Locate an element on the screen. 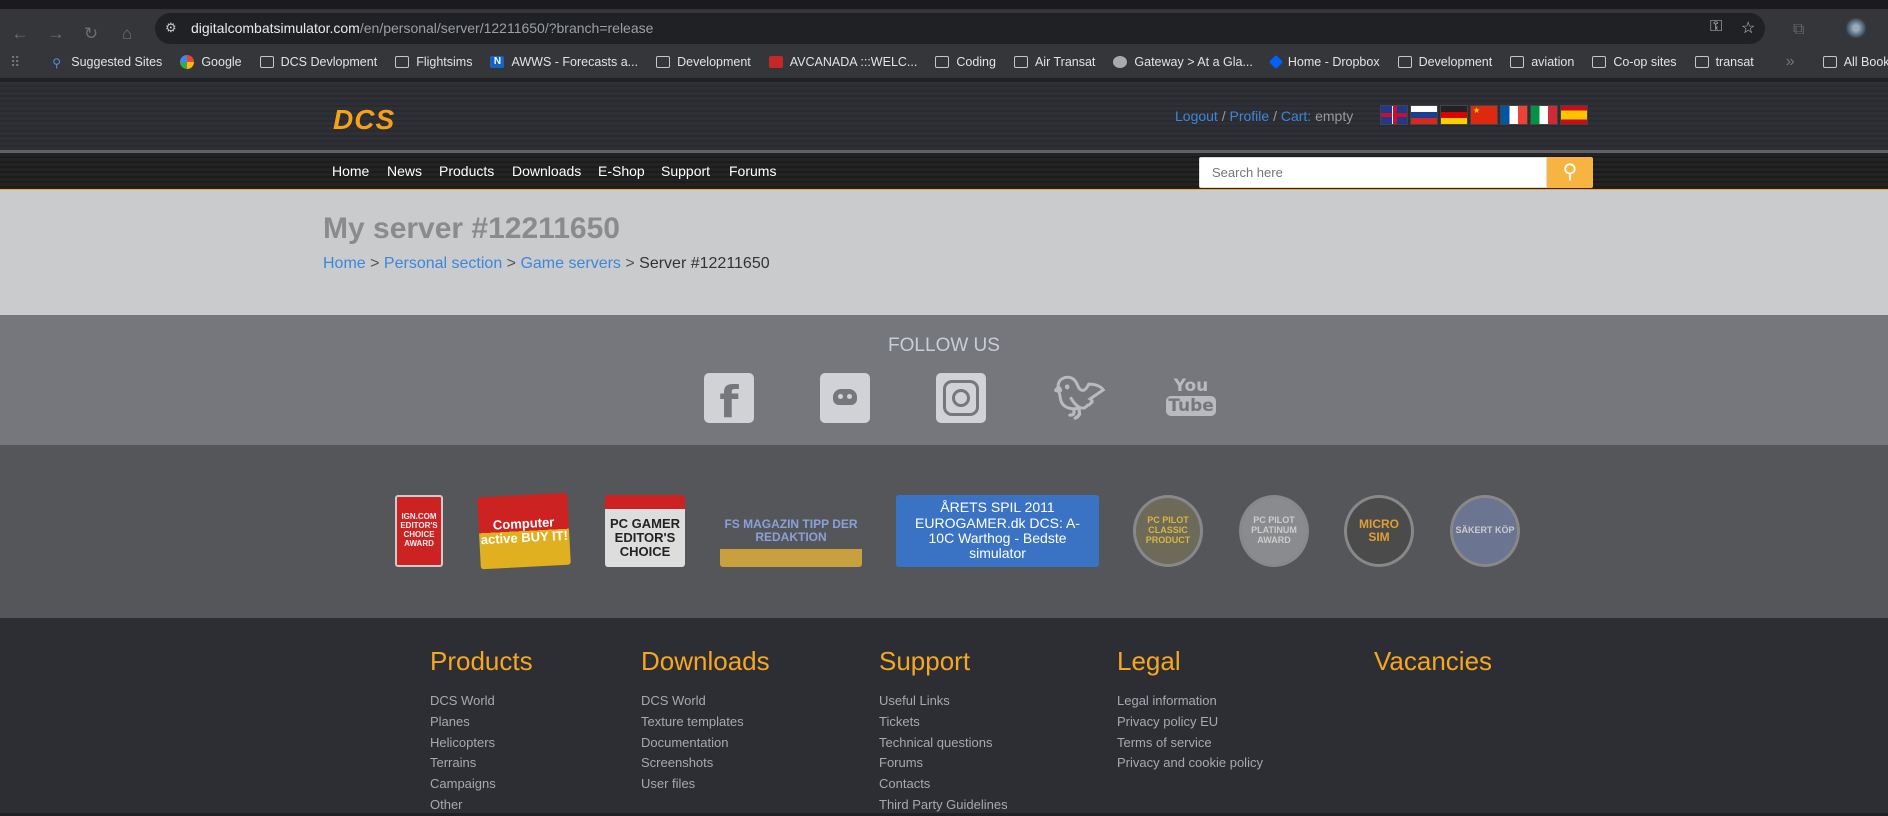  footer-link: Documentation is located at coordinates (705, 743).